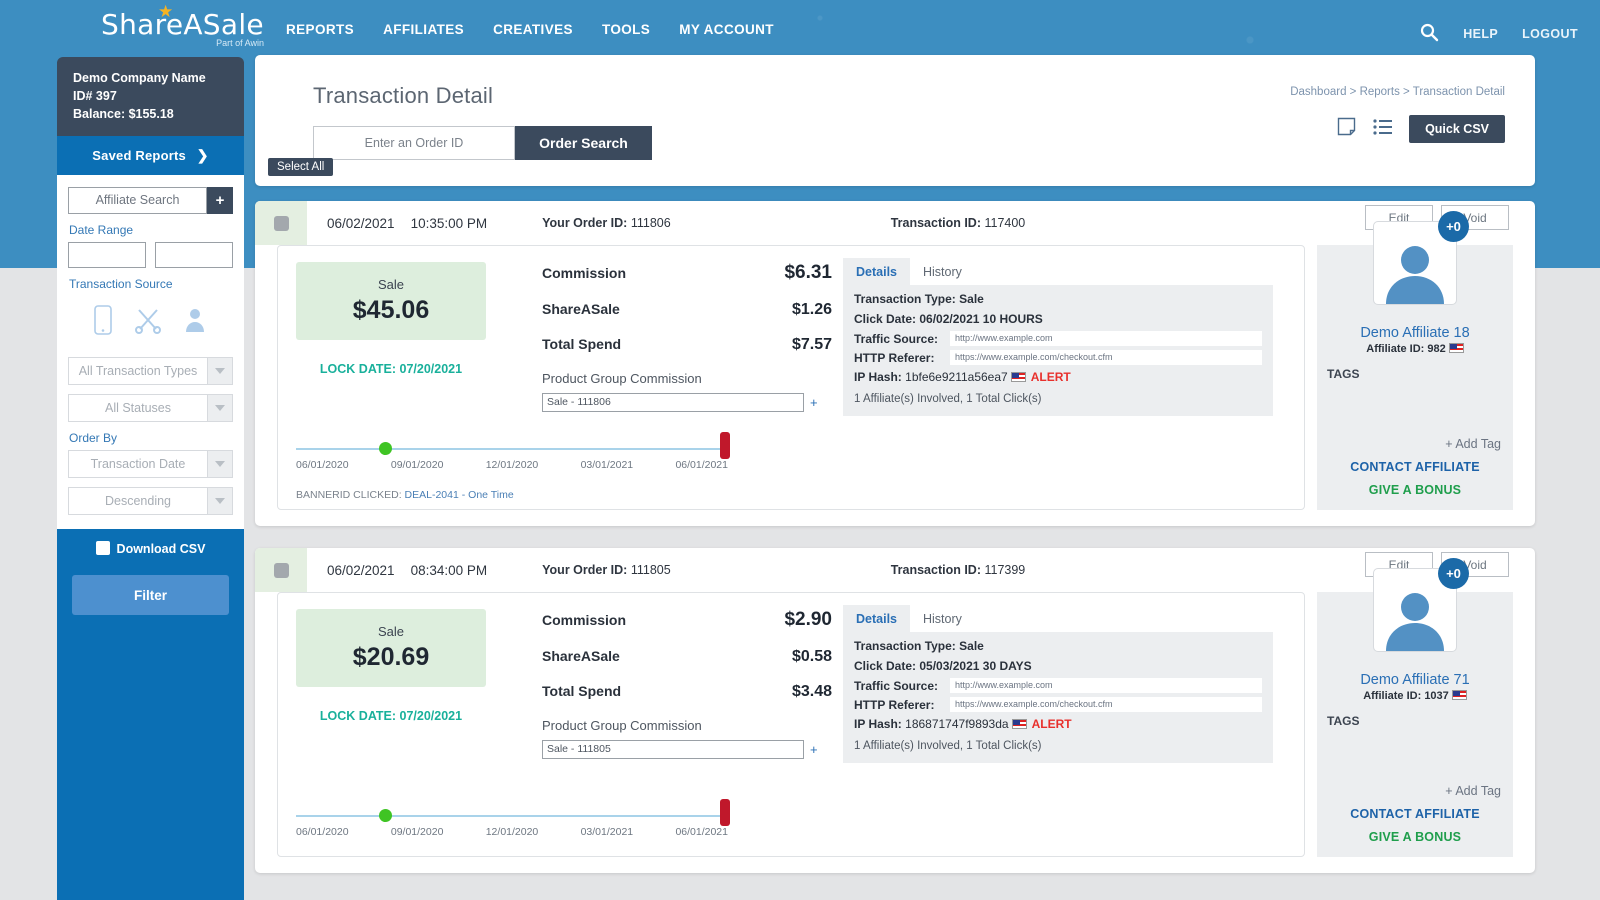 This screenshot has height=900, width=1600. I want to click on banner-clicked-line: BANNERID CLICKED: DEAL-2041 - One Time, so click(405, 495).